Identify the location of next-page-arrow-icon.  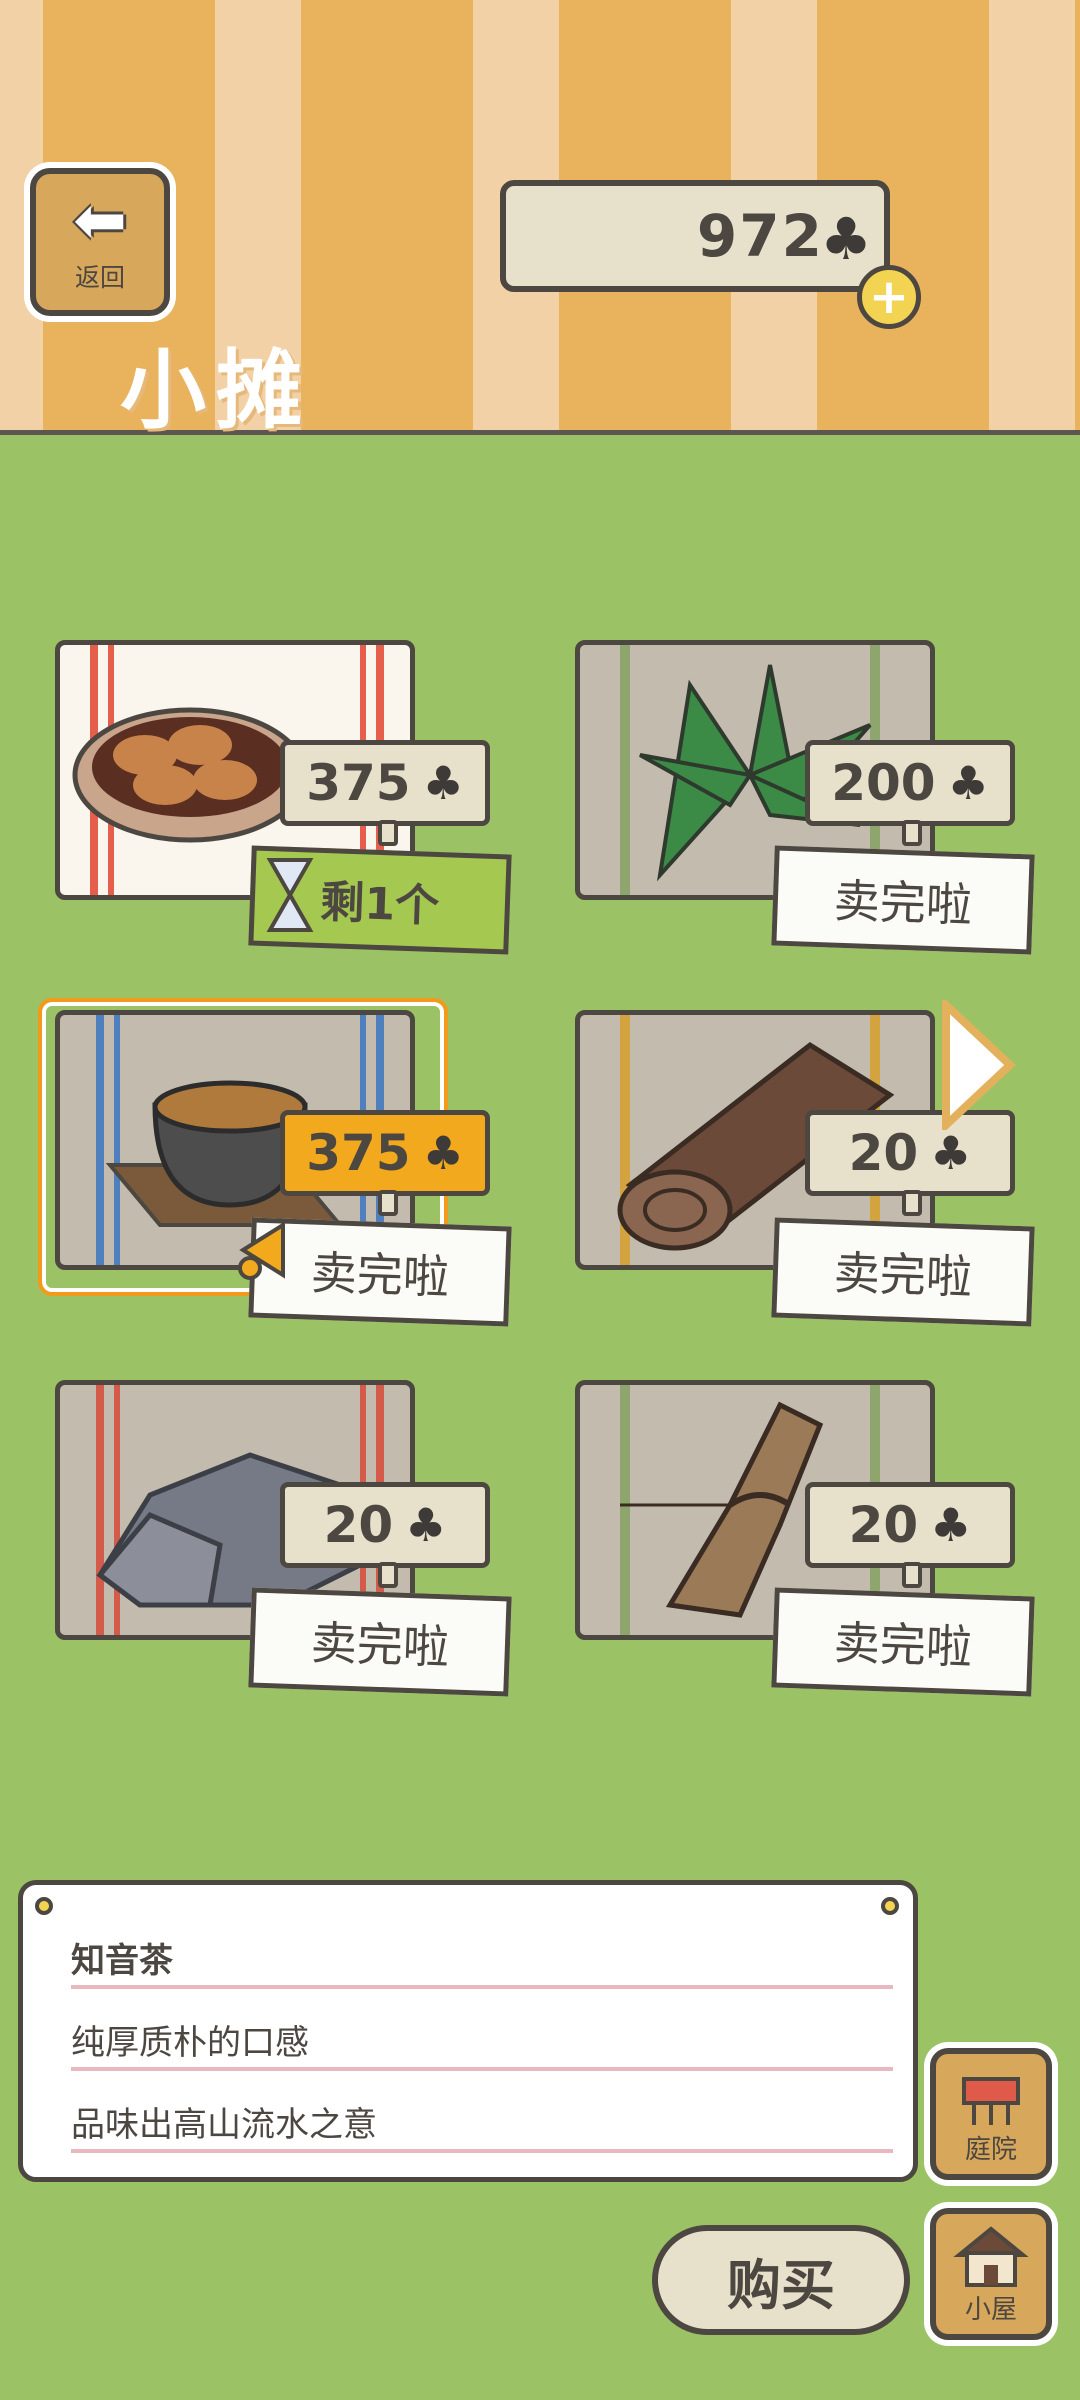
(978, 1065).